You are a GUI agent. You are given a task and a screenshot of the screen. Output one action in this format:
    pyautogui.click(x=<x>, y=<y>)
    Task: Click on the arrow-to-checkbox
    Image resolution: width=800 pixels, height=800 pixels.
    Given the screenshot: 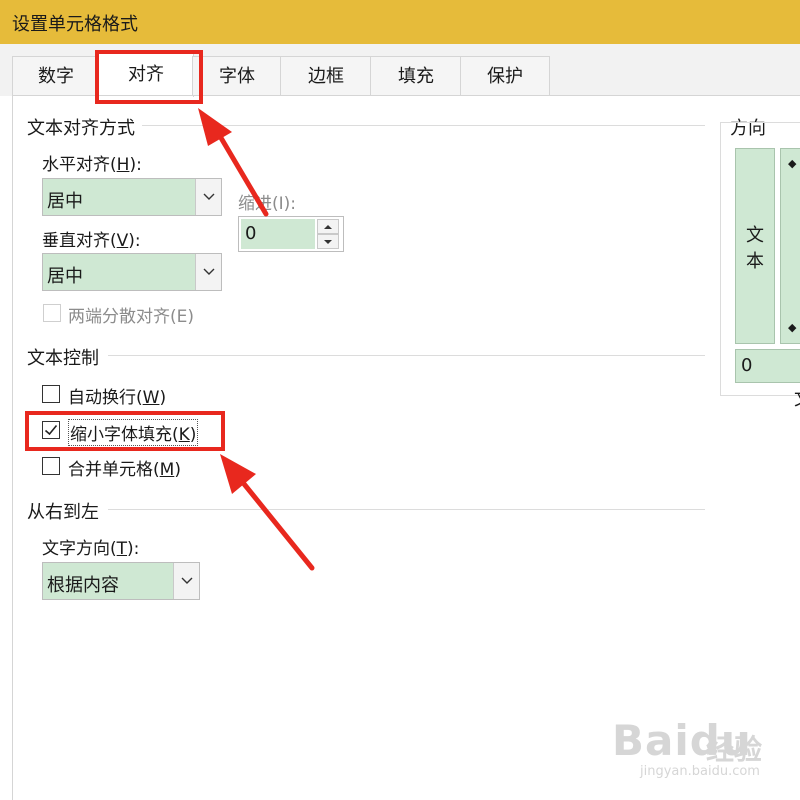 What is the action you would take?
    pyautogui.click(x=267, y=512)
    